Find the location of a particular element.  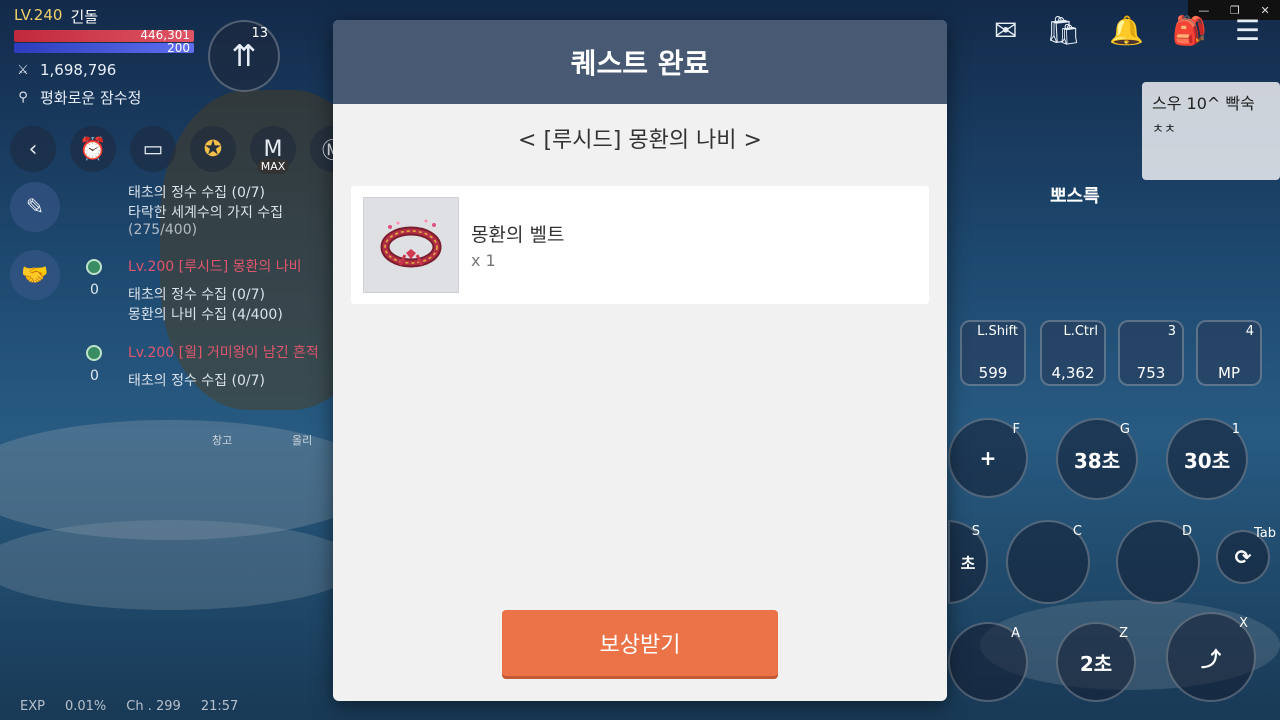

quick-slot: L.Shift 599 is located at coordinates (993, 353).